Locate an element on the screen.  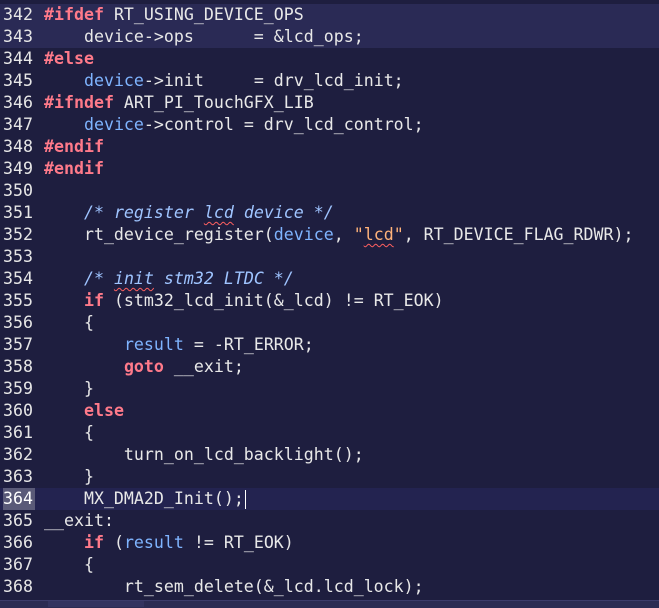
code-text: device->ops = &lcd_ops; is located at coordinates (204, 37).